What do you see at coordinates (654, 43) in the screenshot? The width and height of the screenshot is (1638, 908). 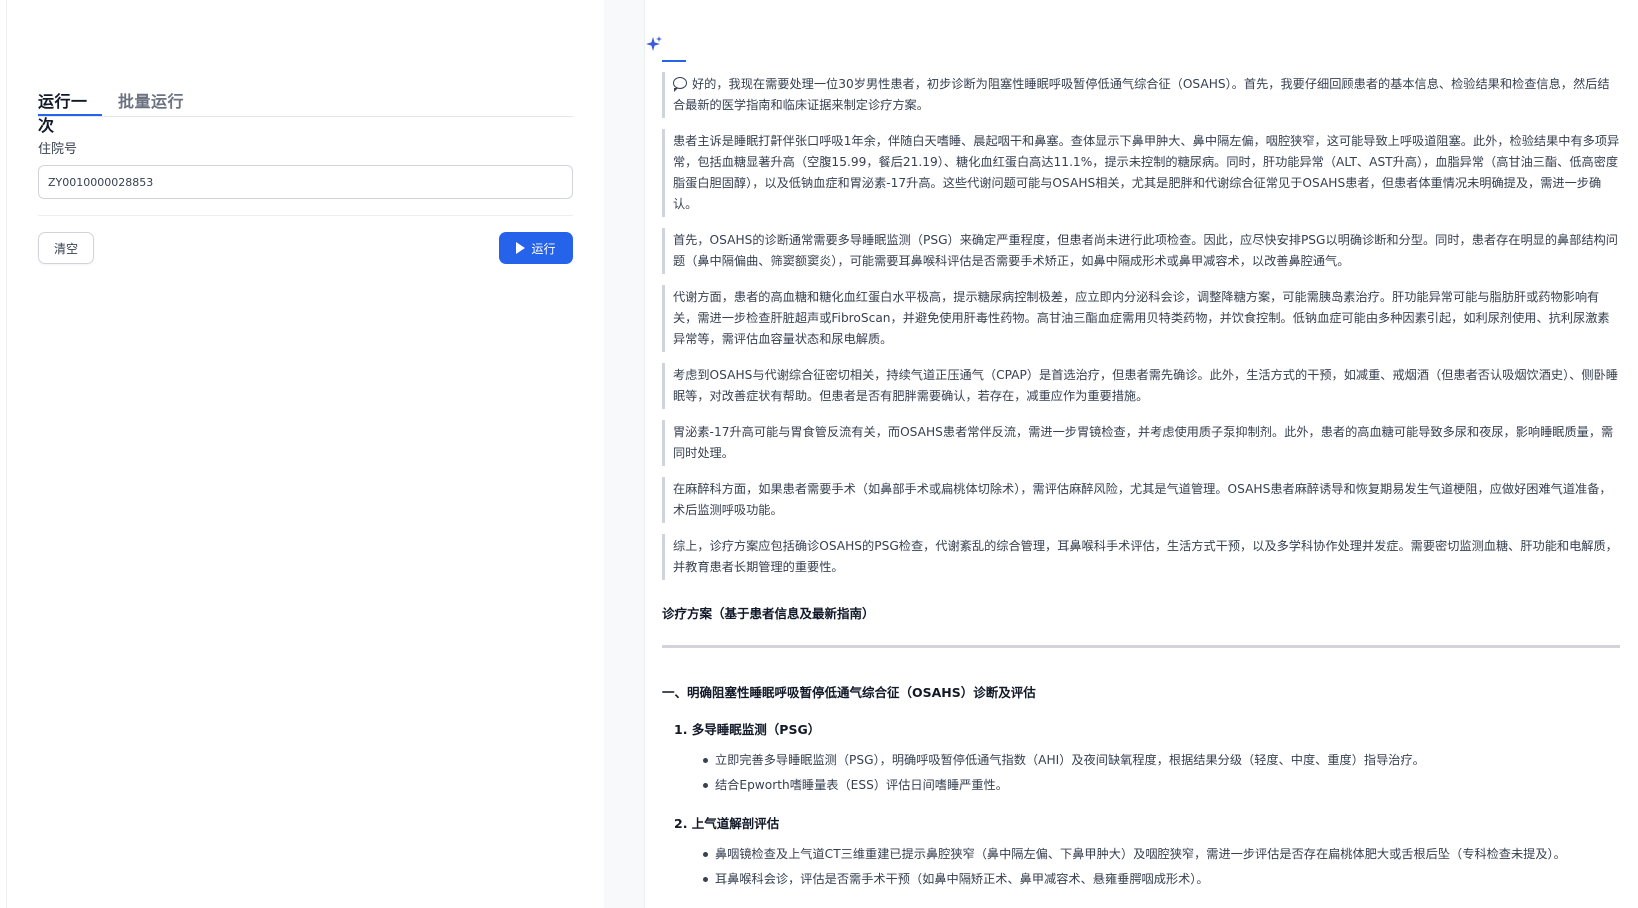 I see `sparkle-icon` at bounding box center [654, 43].